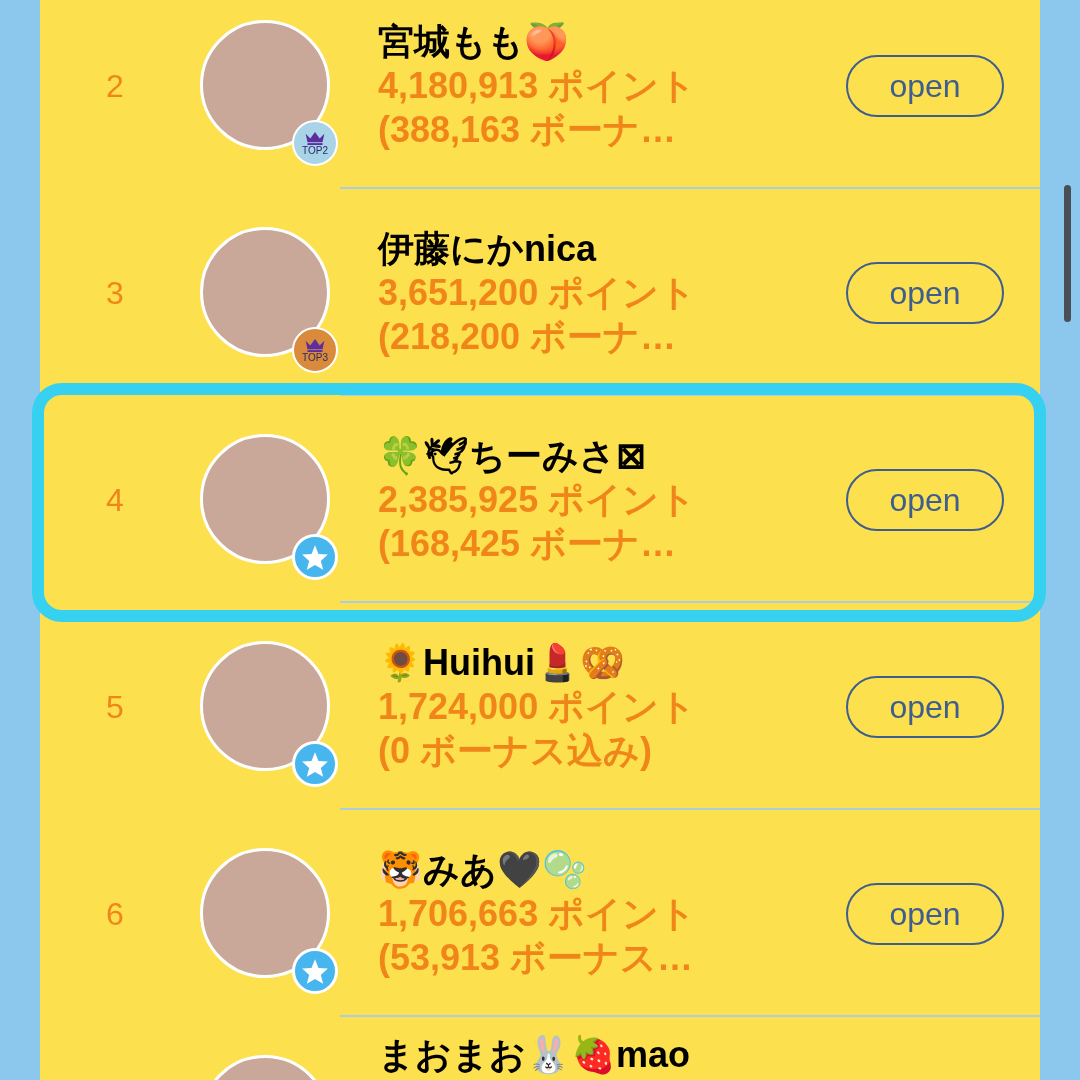  What do you see at coordinates (474, 42) in the screenshot?
I see `user-name: 宮城もも🍑` at bounding box center [474, 42].